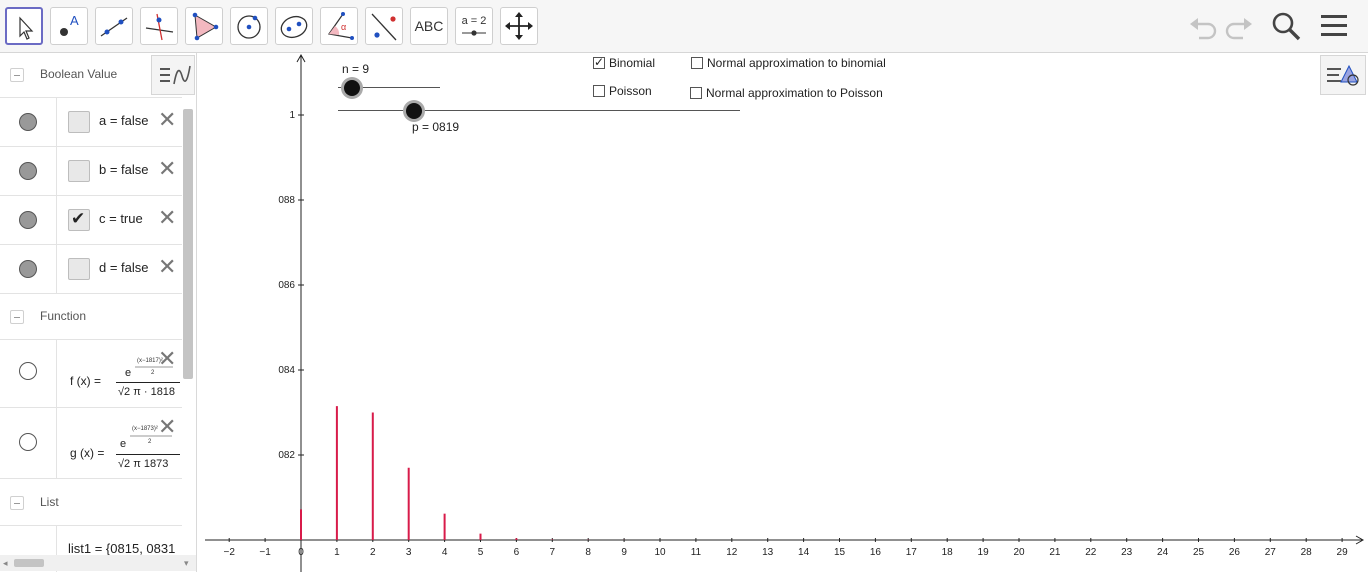 The image size is (1368, 577). What do you see at coordinates (79, 220) in the screenshot?
I see `checkbox-c` at bounding box center [79, 220].